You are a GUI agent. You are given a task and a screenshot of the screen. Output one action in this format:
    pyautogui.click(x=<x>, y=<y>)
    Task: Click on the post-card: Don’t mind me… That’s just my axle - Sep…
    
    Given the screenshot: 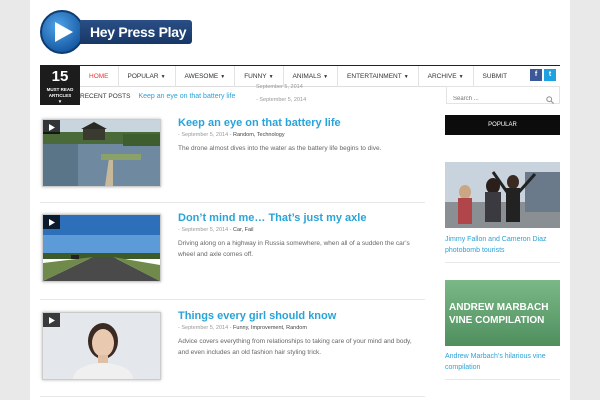 What is the action you would take?
    pyautogui.click(x=232, y=250)
    